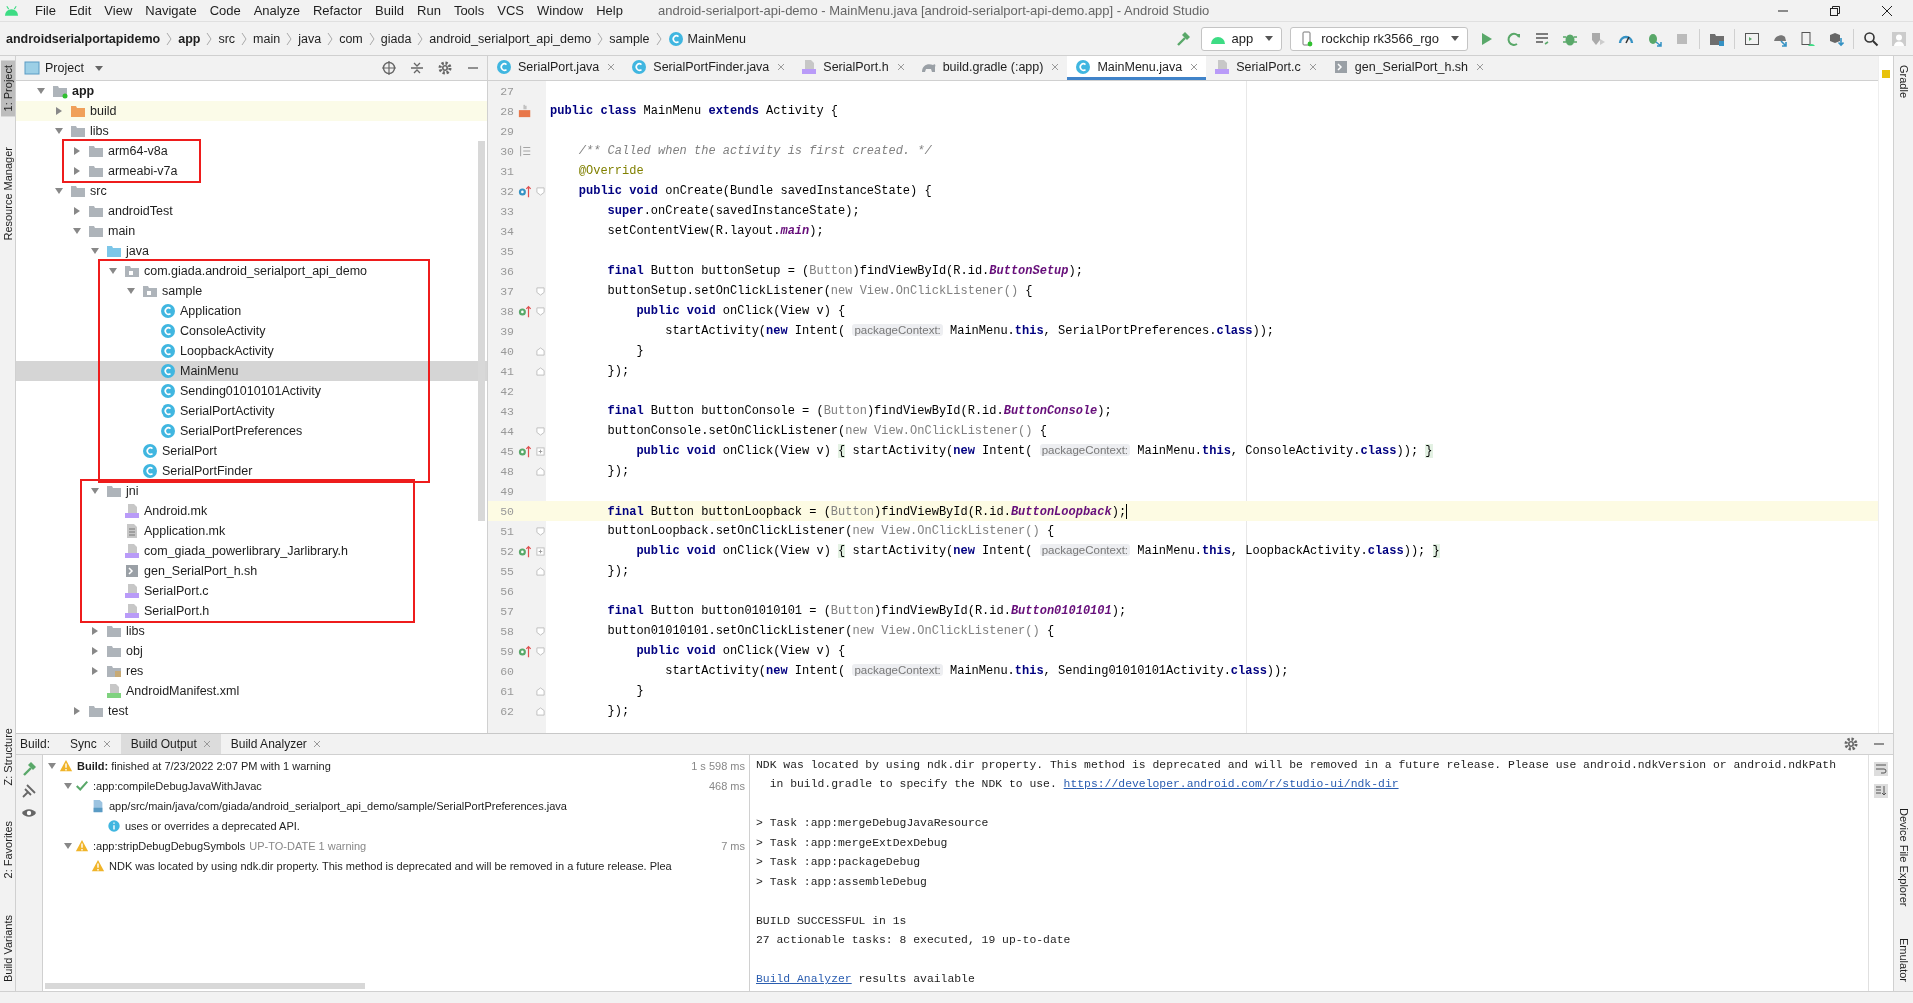 The height and width of the screenshot is (1003, 1913). Describe the element at coordinates (251, 671) in the screenshot. I see `tree-item: res` at that location.